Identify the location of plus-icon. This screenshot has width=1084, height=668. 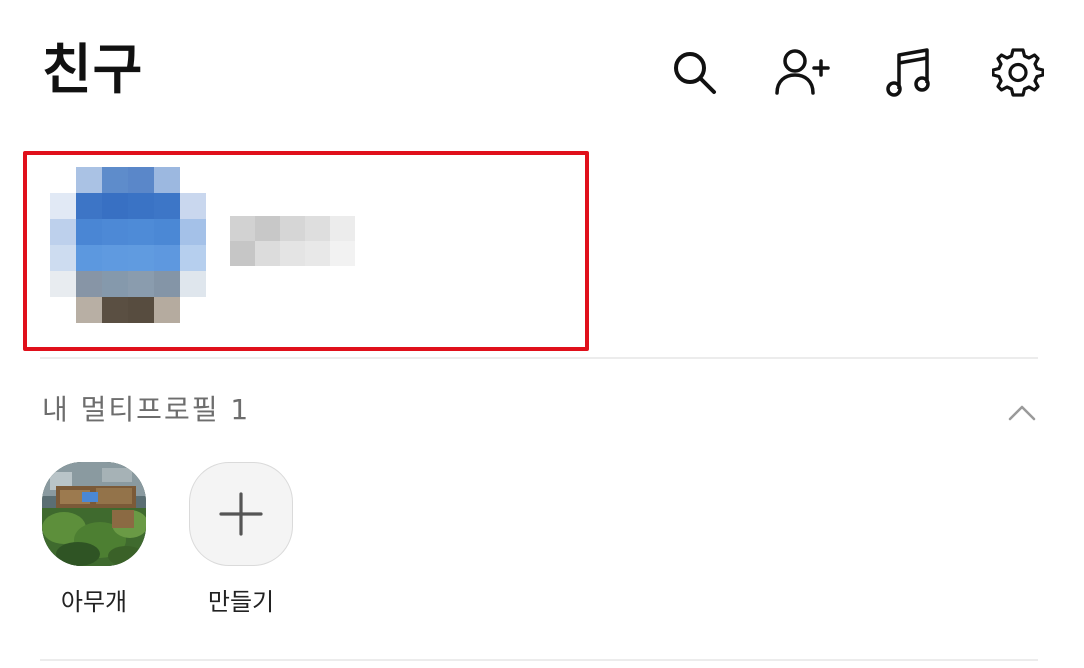
(241, 514).